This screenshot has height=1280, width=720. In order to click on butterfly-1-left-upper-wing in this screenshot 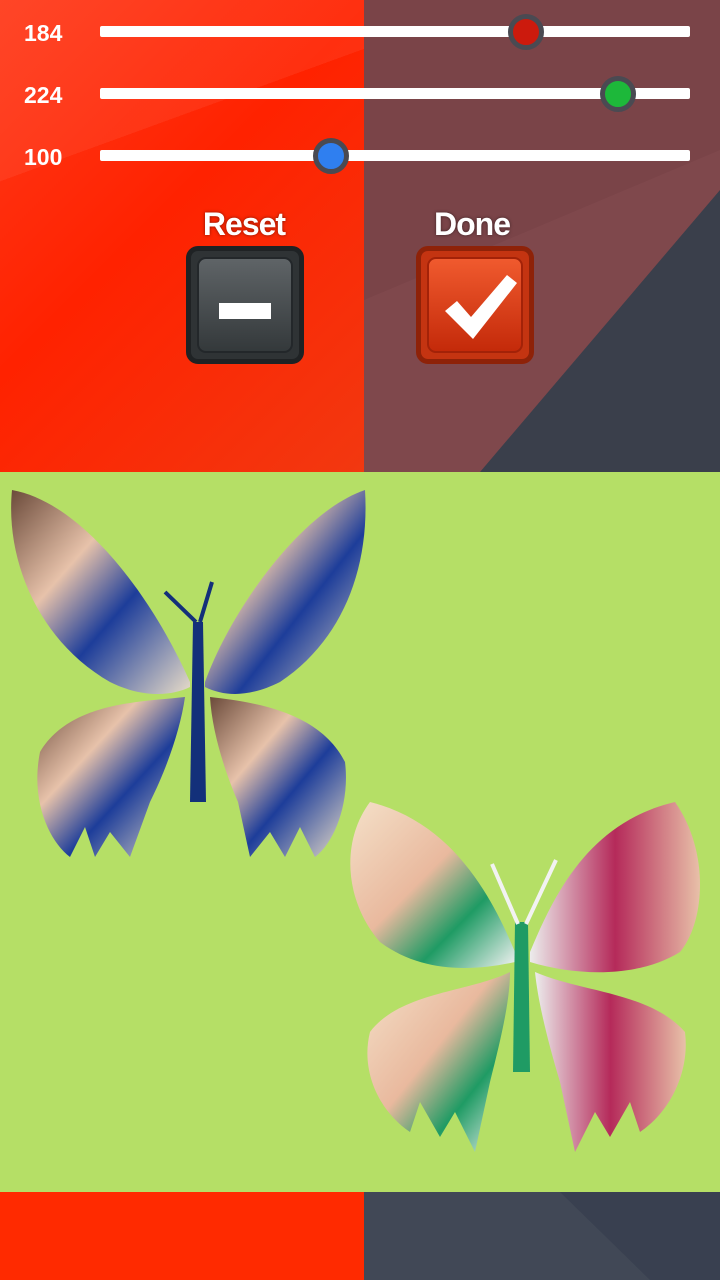, I will do `click(100, 592)`.